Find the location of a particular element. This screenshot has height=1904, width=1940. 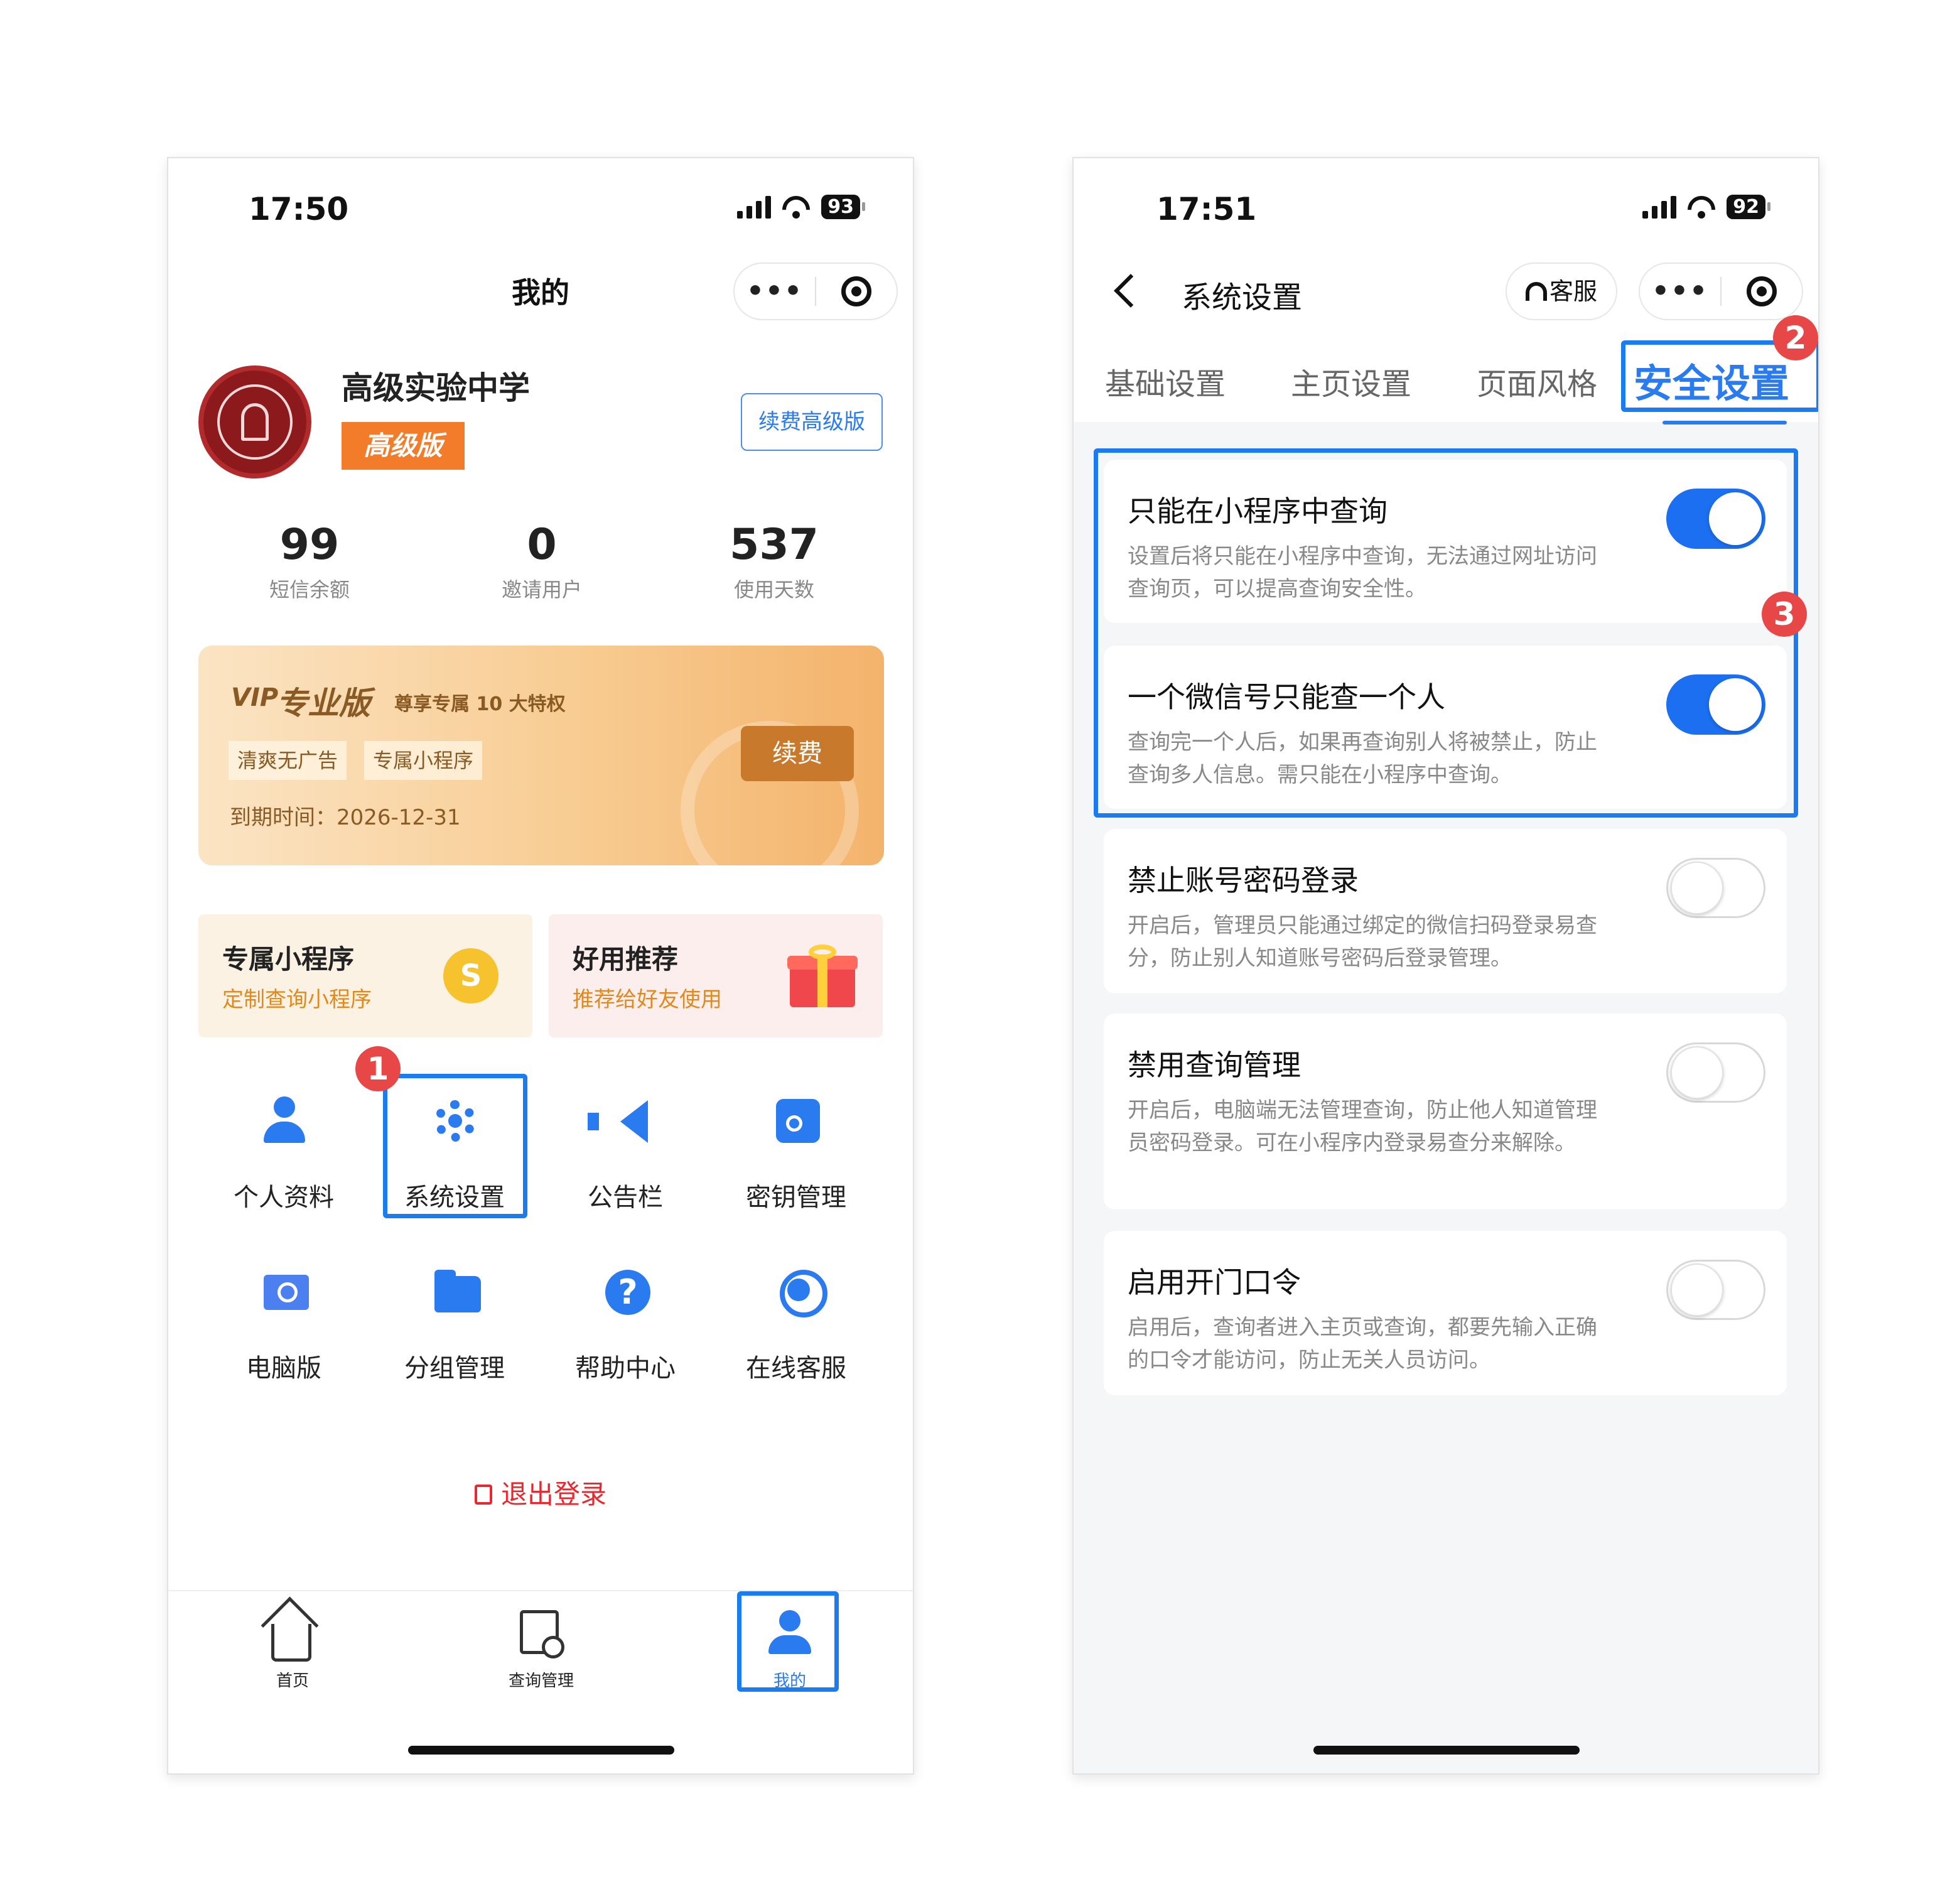

promo-mini-program: 专属小程序 定制查询小程序 S is located at coordinates (365, 975).